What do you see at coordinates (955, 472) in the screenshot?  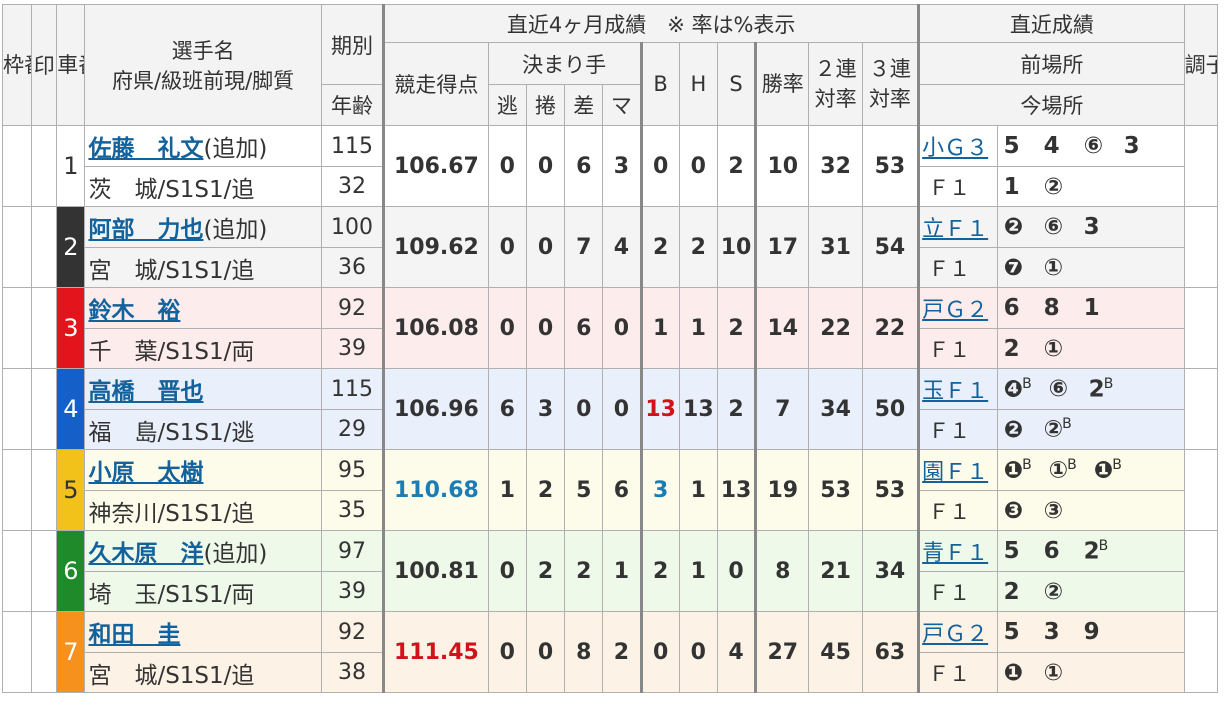 I see `prev-venue-link: 園Ｆ１` at bounding box center [955, 472].